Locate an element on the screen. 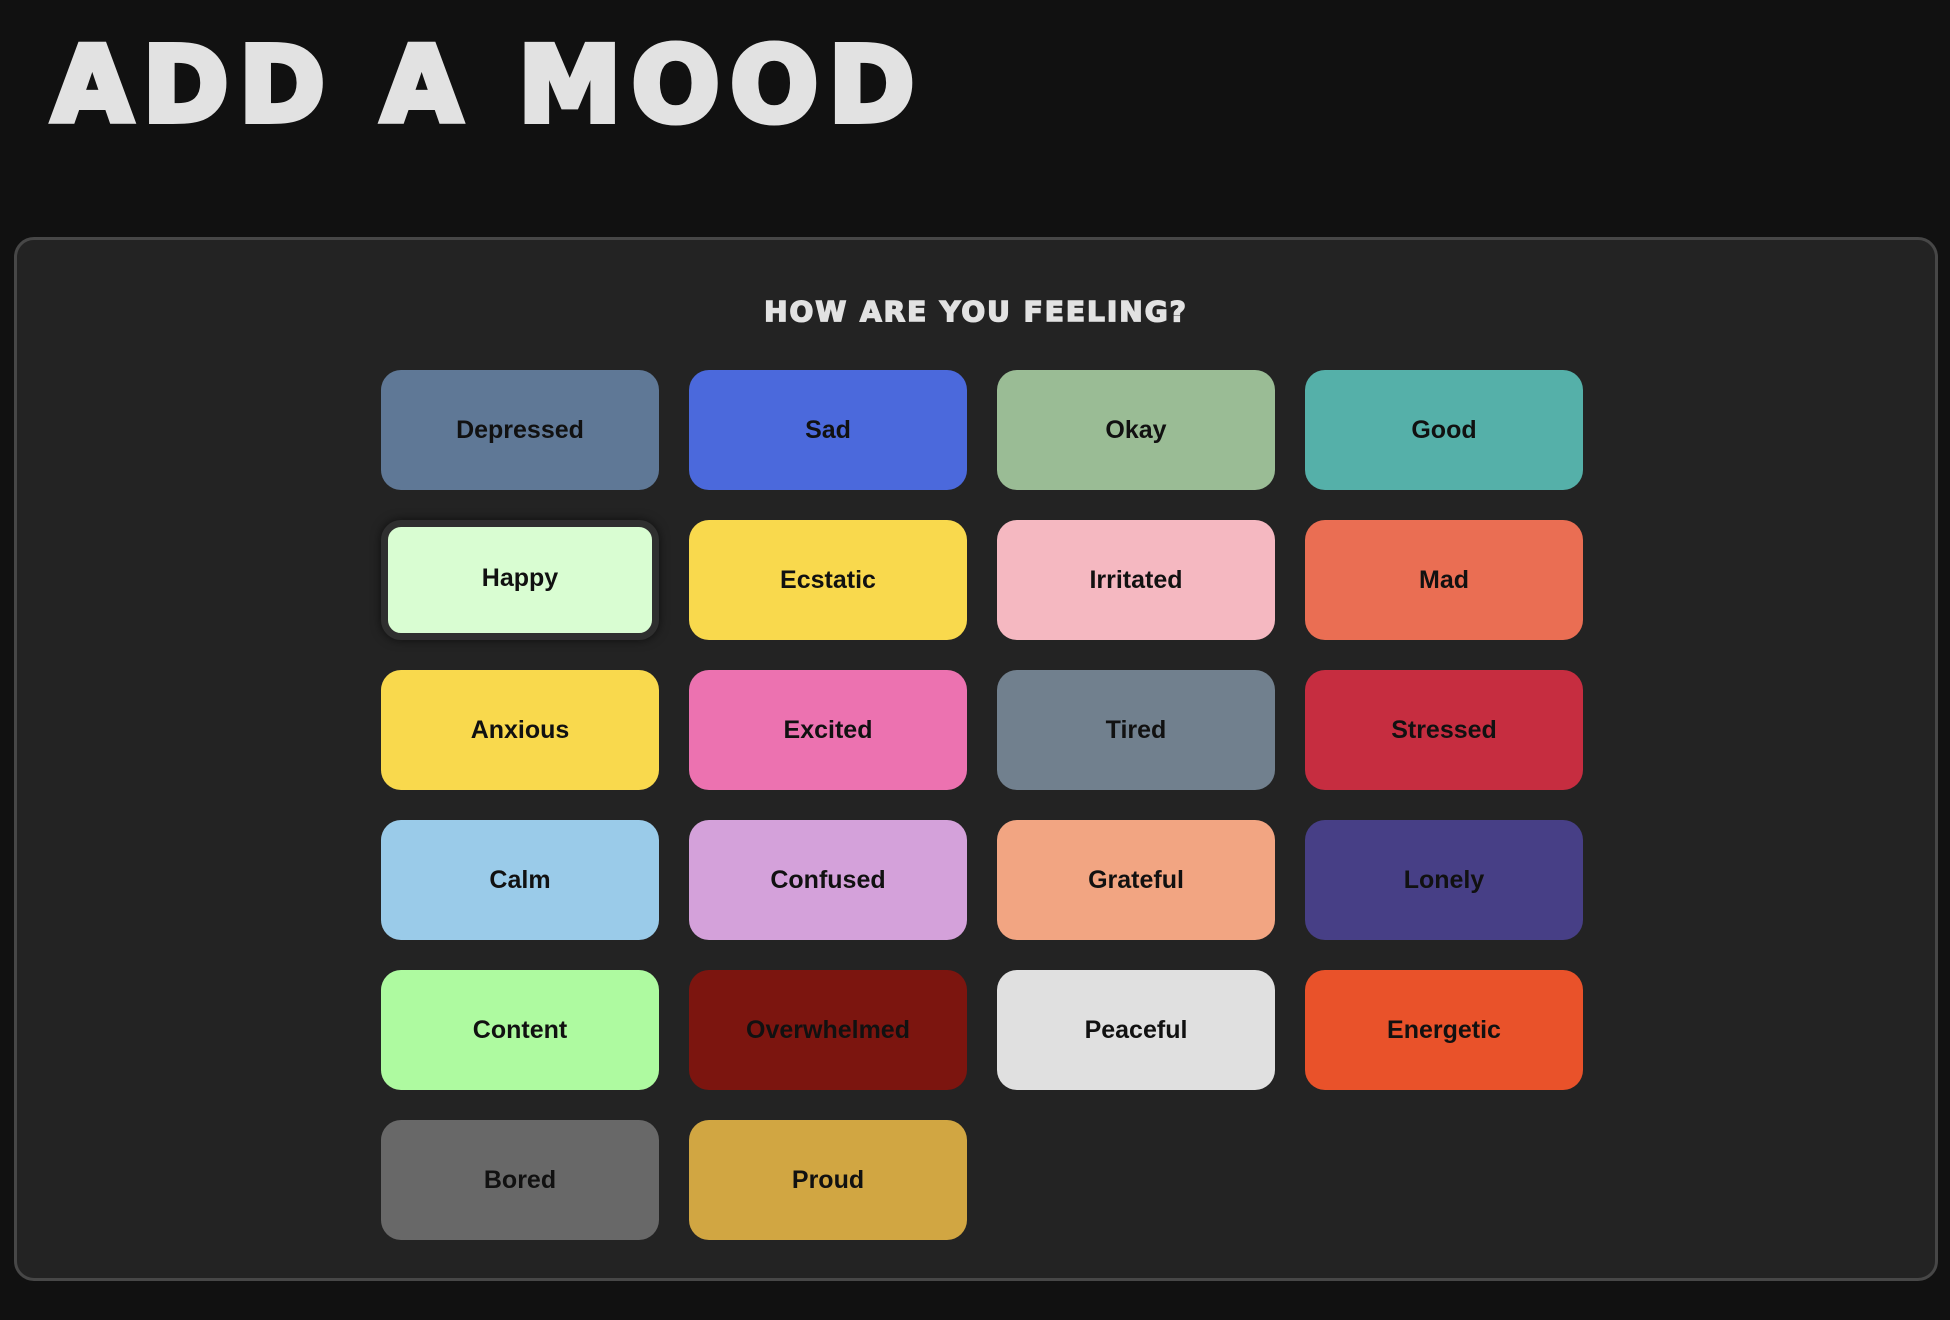 This screenshot has height=1320, width=1950. mood-button-lonely: Lonely is located at coordinates (1444, 880).